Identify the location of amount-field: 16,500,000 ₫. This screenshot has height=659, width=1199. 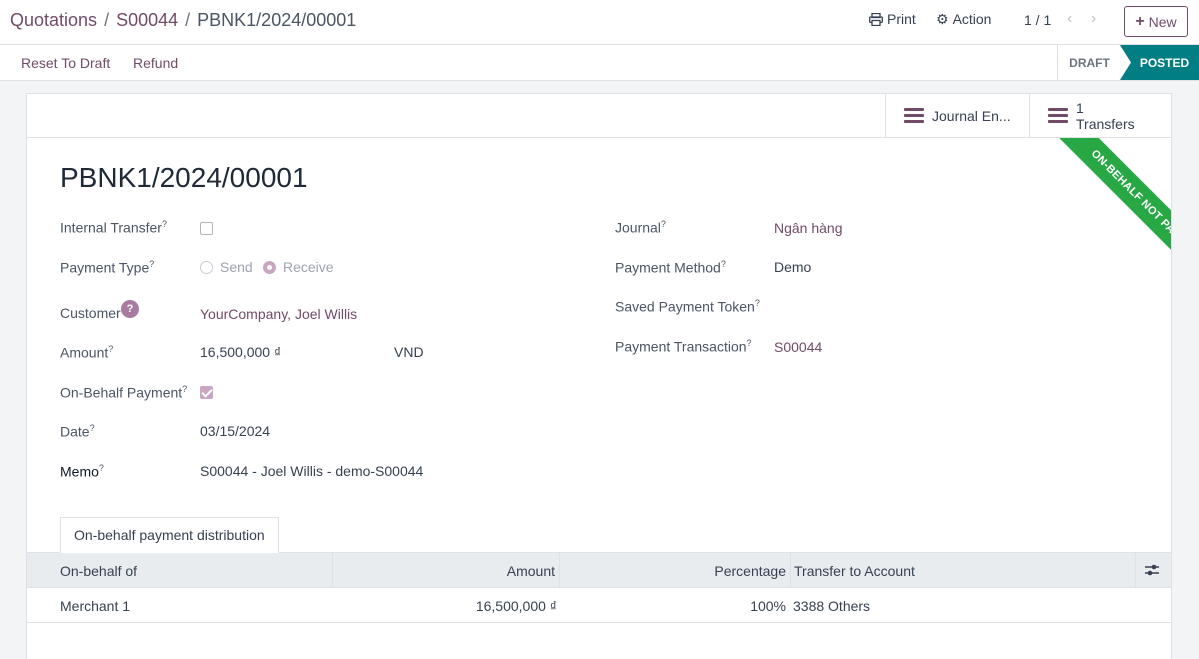
(240, 352).